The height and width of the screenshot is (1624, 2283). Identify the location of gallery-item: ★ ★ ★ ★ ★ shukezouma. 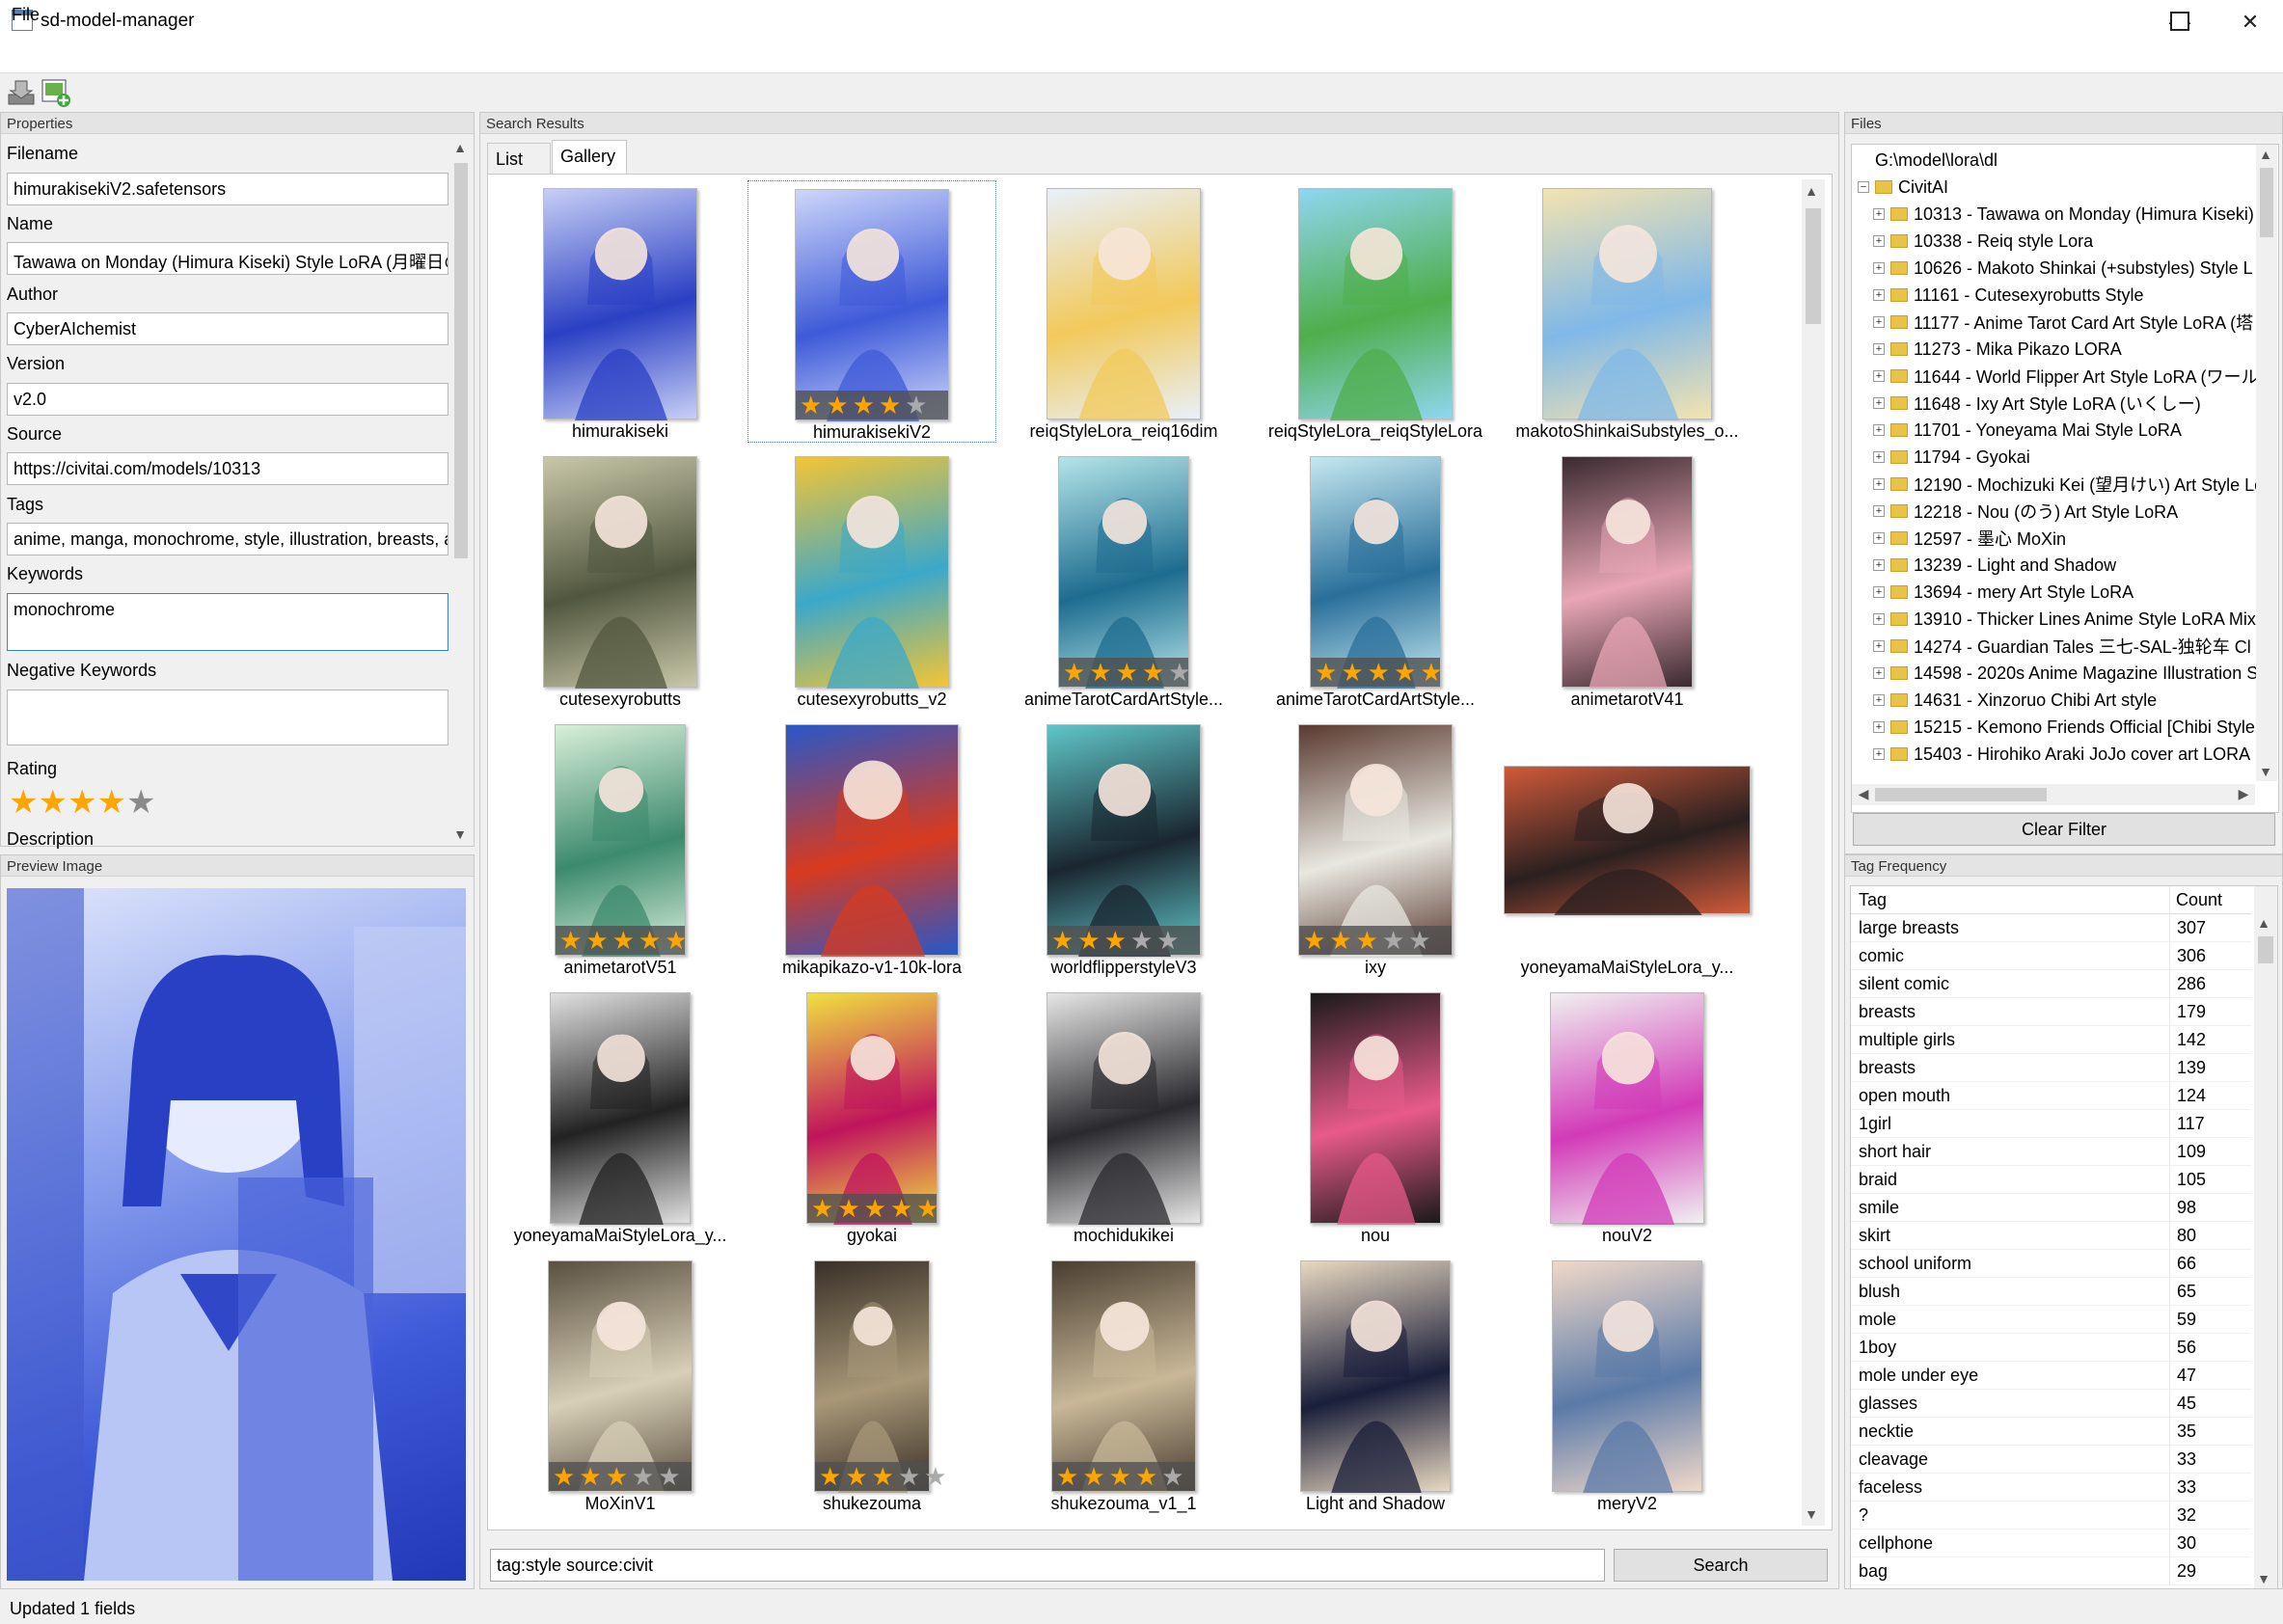
(872, 1384).